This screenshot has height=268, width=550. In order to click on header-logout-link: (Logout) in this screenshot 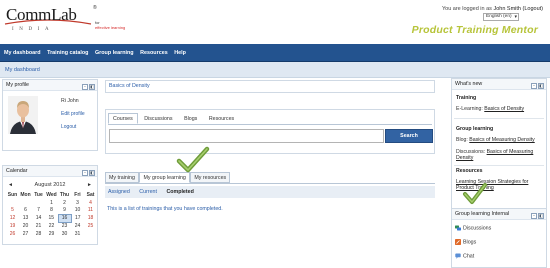, I will do `click(533, 9)`.